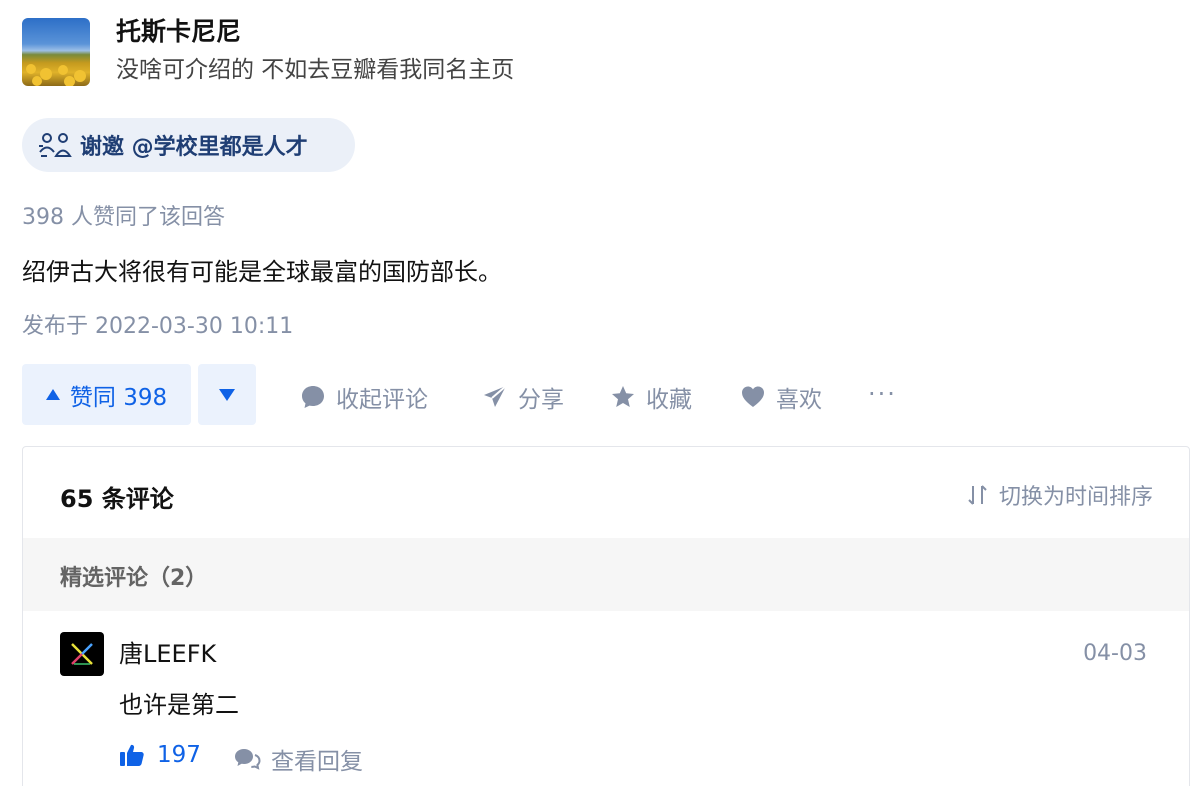 This screenshot has width=1200, height=786. Describe the element at coordinates (118, 397) in the screenshot. I see `upvote-label: 赞同 398` at that location.